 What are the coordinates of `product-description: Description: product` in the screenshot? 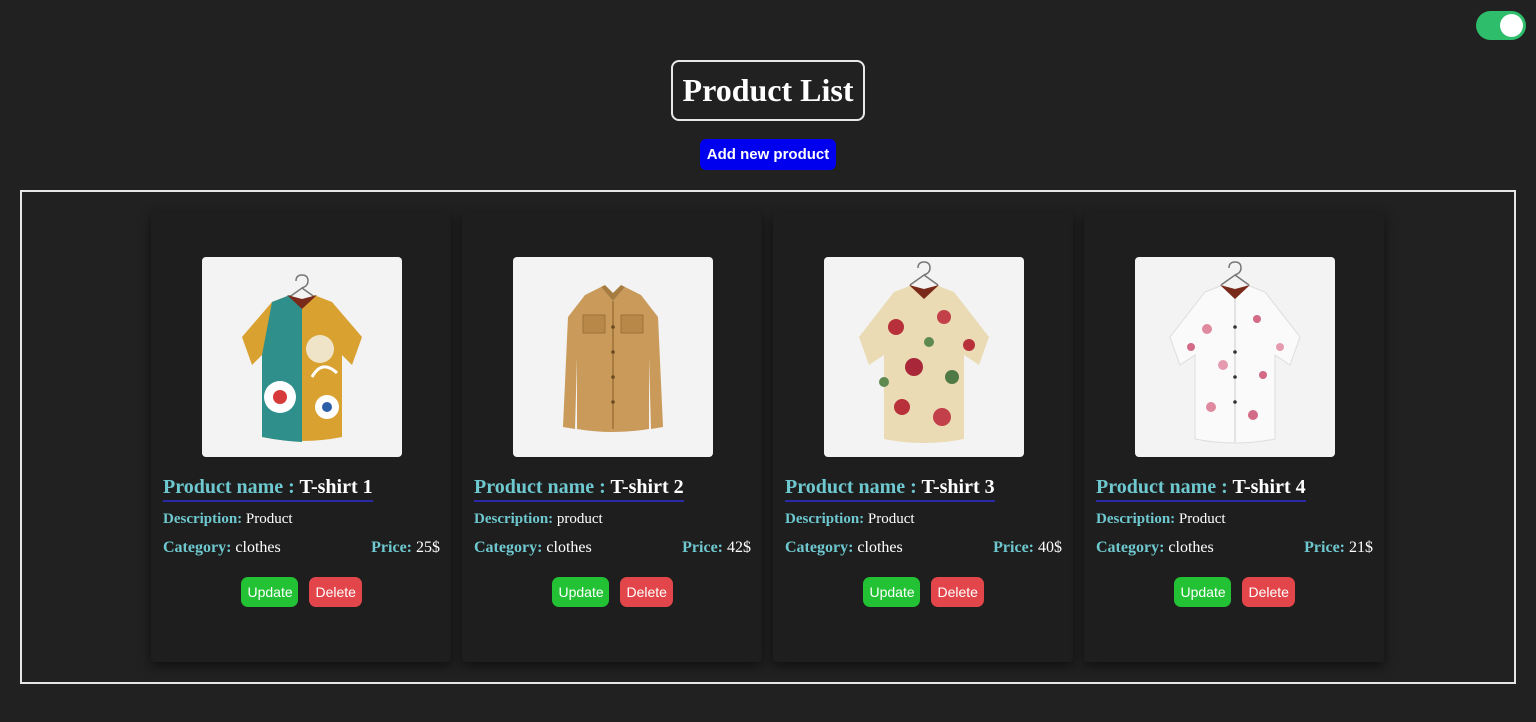 It's located at (538, 519).